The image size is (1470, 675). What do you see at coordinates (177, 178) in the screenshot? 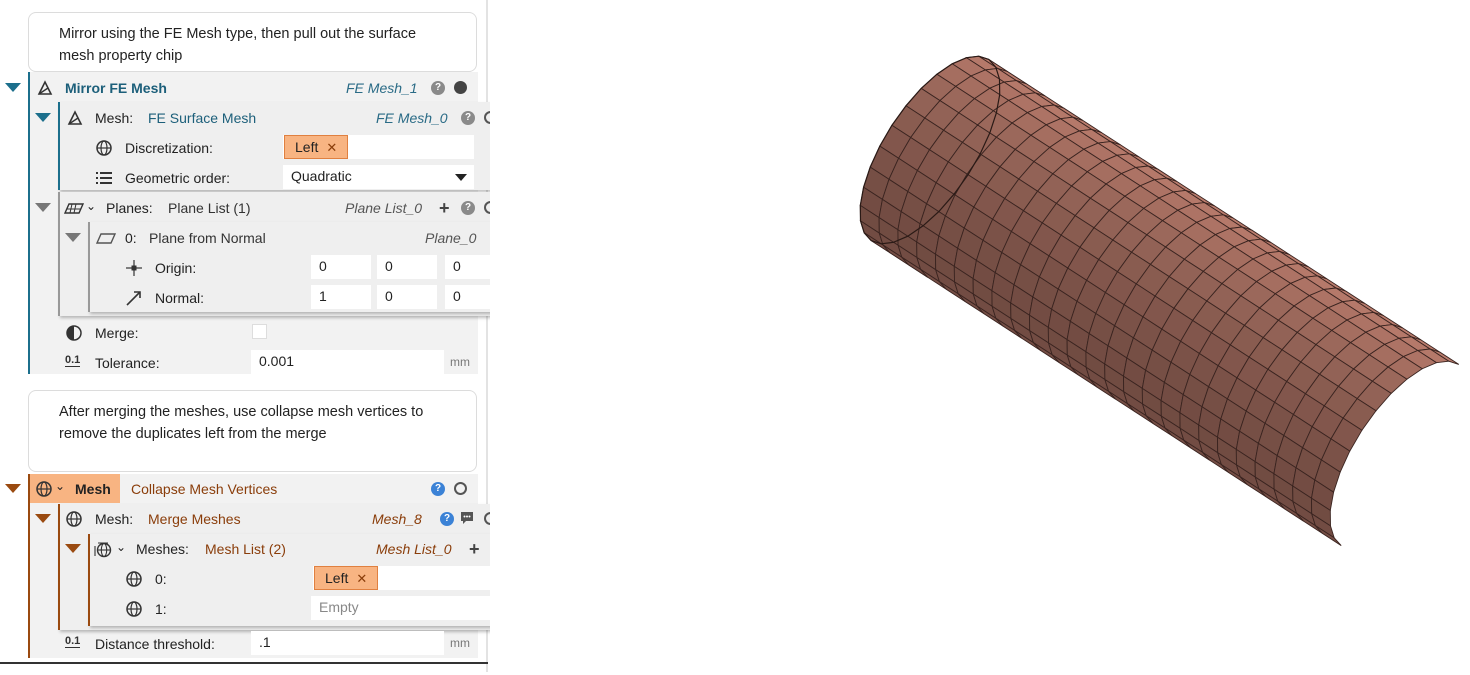
I see `geometric-order-label: Geometric order:` at bounding box center [177, 178].